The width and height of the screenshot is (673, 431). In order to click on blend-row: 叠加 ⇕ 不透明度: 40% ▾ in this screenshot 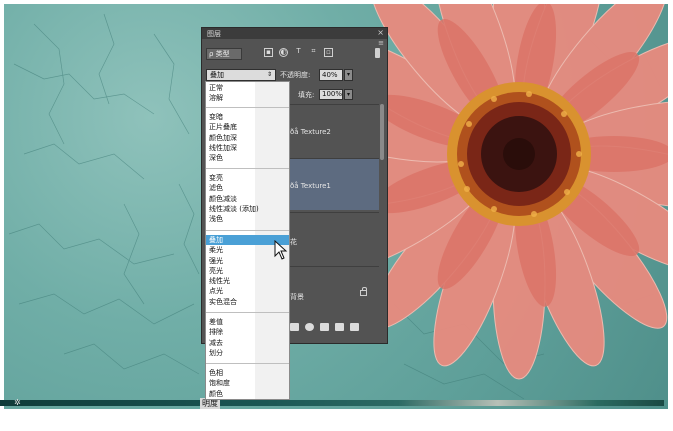, I will do `click(294, 75)`.